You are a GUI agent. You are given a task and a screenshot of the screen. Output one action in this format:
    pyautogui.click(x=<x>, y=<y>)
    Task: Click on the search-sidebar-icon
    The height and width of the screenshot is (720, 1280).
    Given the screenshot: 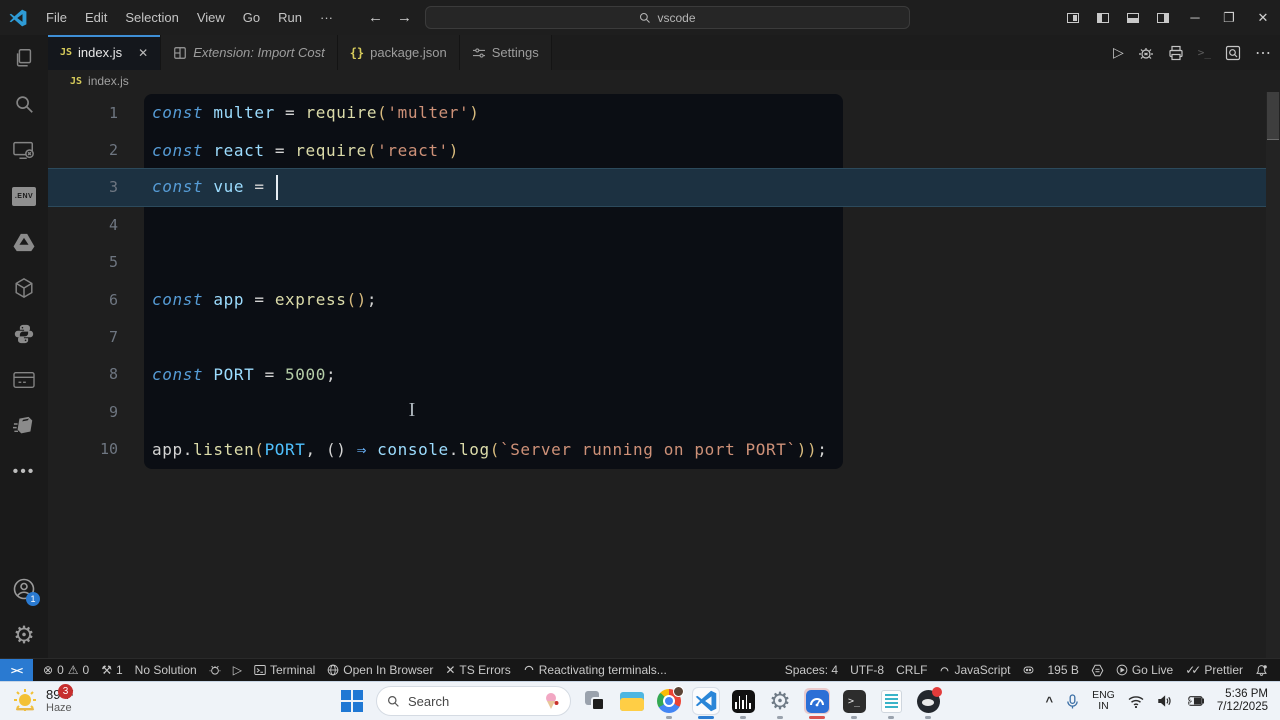 What is the action you would take?
    pyautogui.click(x=24, y=104)
    